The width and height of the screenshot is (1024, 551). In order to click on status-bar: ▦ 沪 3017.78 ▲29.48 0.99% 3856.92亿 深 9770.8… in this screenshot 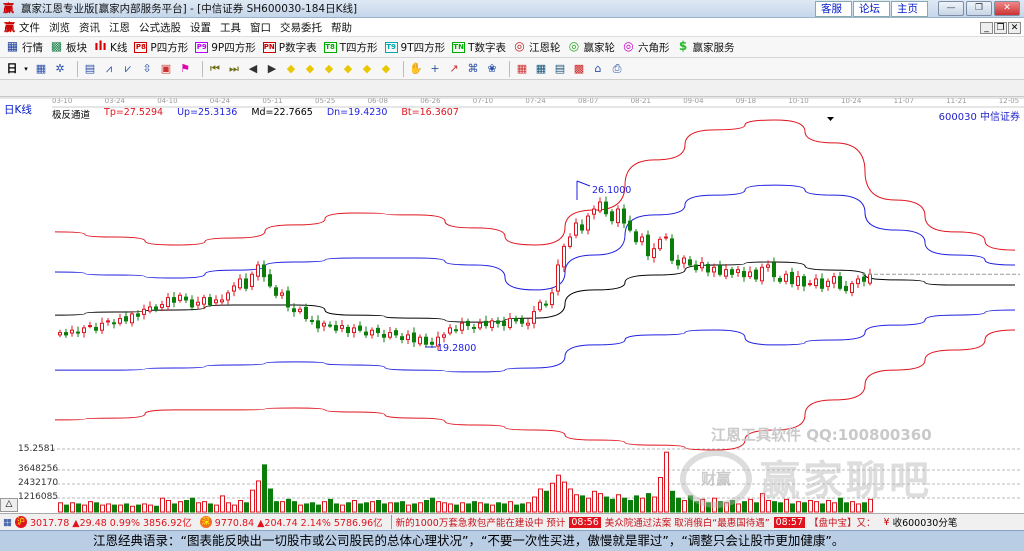, I will do `click(512, 521)`.